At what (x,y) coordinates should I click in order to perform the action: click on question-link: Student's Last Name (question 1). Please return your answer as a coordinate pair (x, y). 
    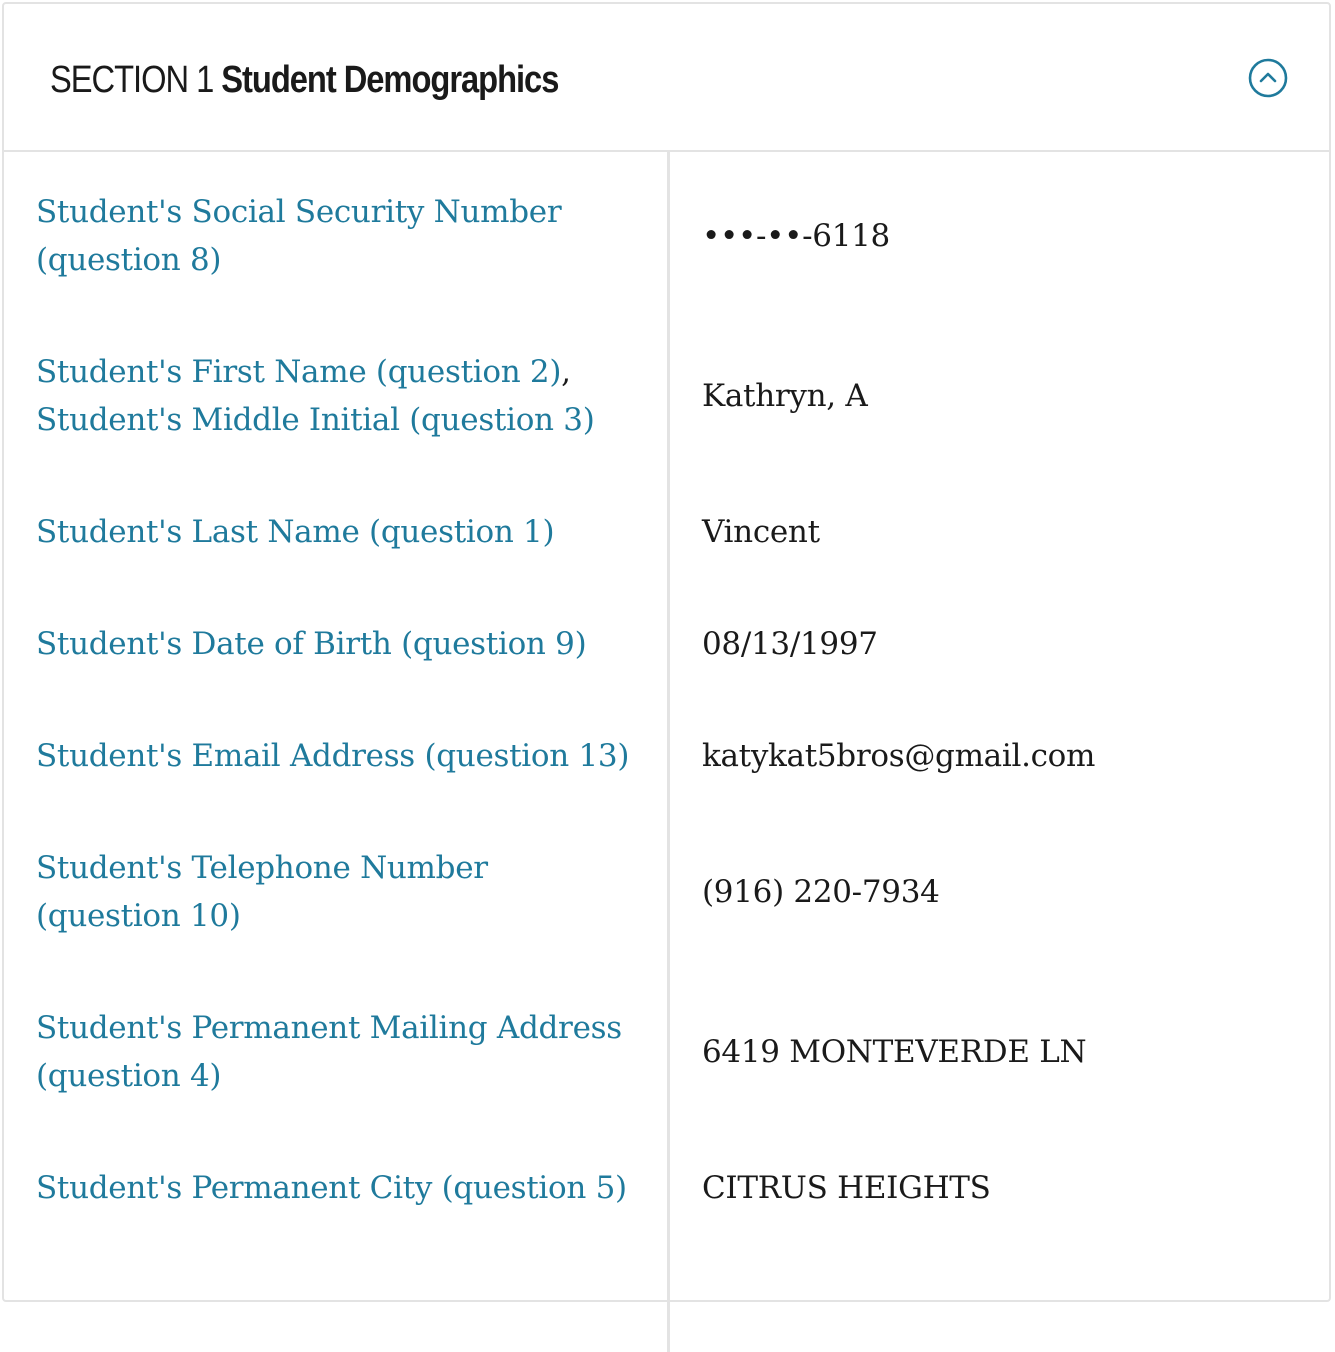
    Looking at the image, I should click on (295, 532).